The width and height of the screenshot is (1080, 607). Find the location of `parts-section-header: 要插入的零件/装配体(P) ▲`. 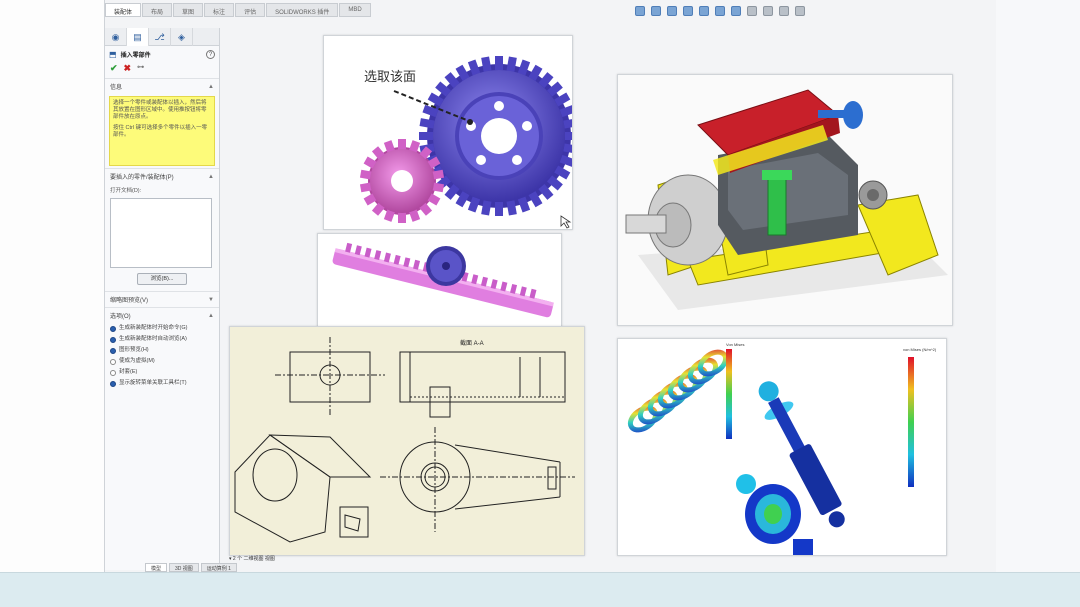

parts-section-header: 要插入的零件/装配体(P) ▲ is located at coordinates (162, 176).